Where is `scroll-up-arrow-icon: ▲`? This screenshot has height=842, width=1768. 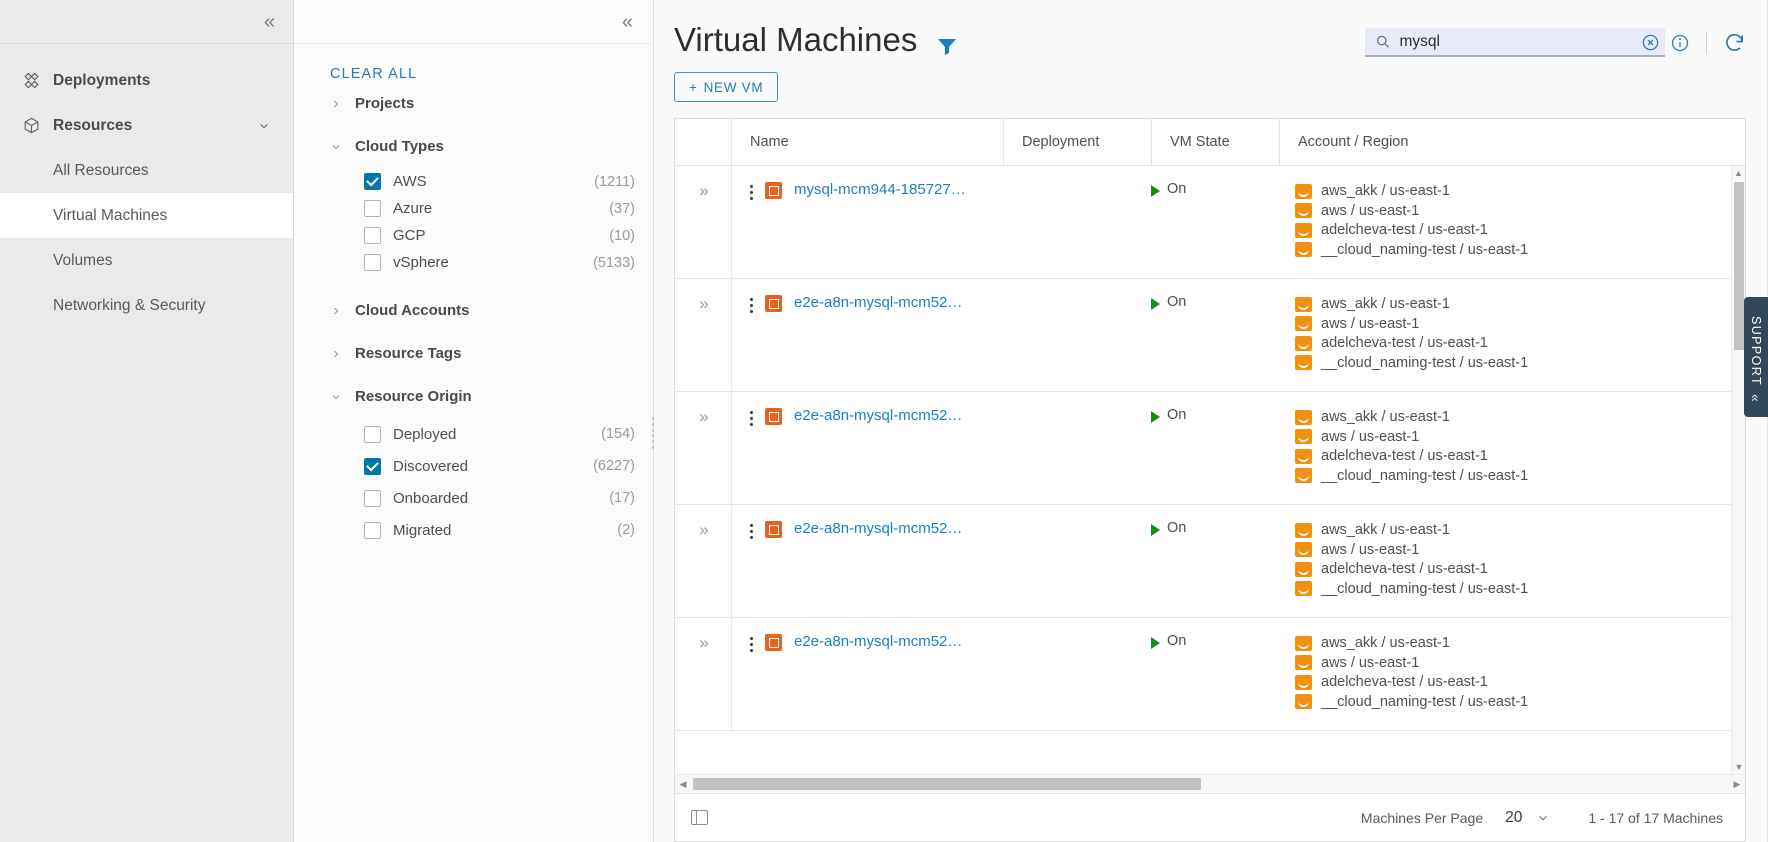 scroll-up-arrow-icon: ▲ is located at coordinates (1738, 173).